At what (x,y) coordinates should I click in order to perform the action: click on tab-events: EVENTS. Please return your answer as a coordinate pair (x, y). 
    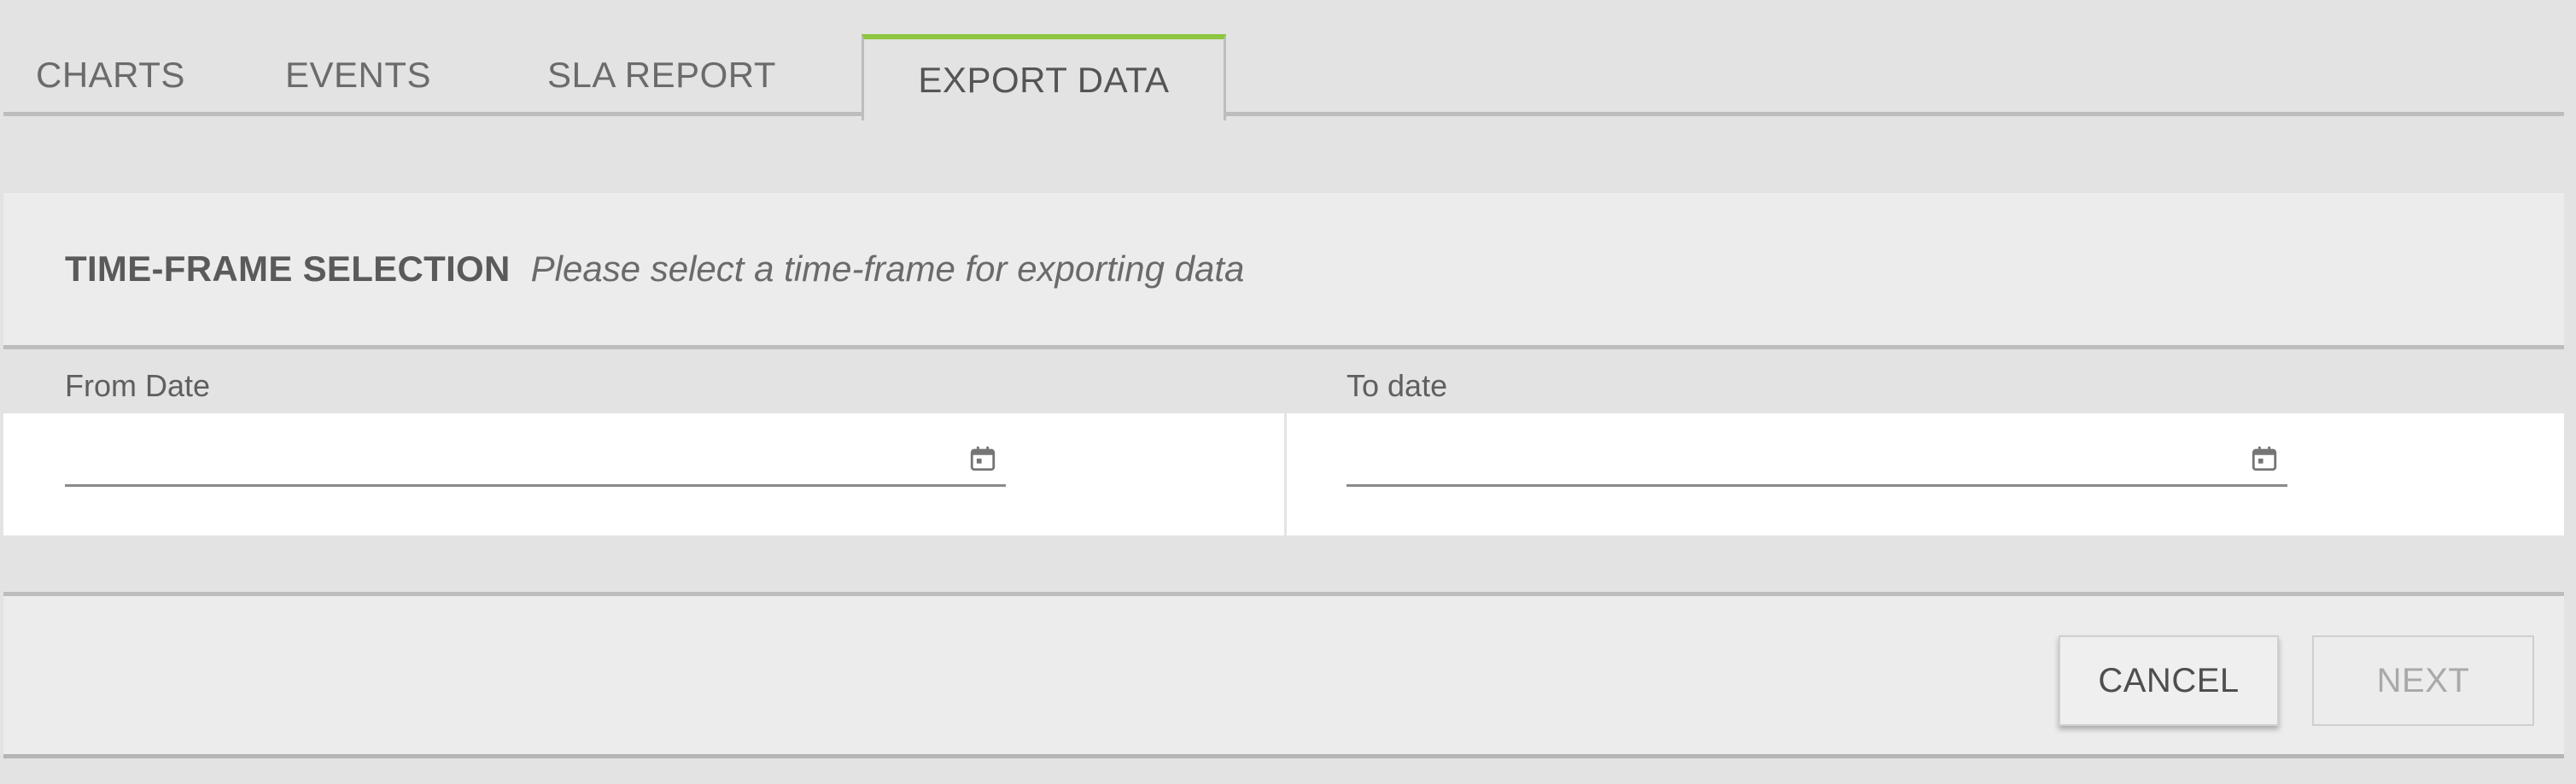
    Looking at the image, I should click on (396, 75).